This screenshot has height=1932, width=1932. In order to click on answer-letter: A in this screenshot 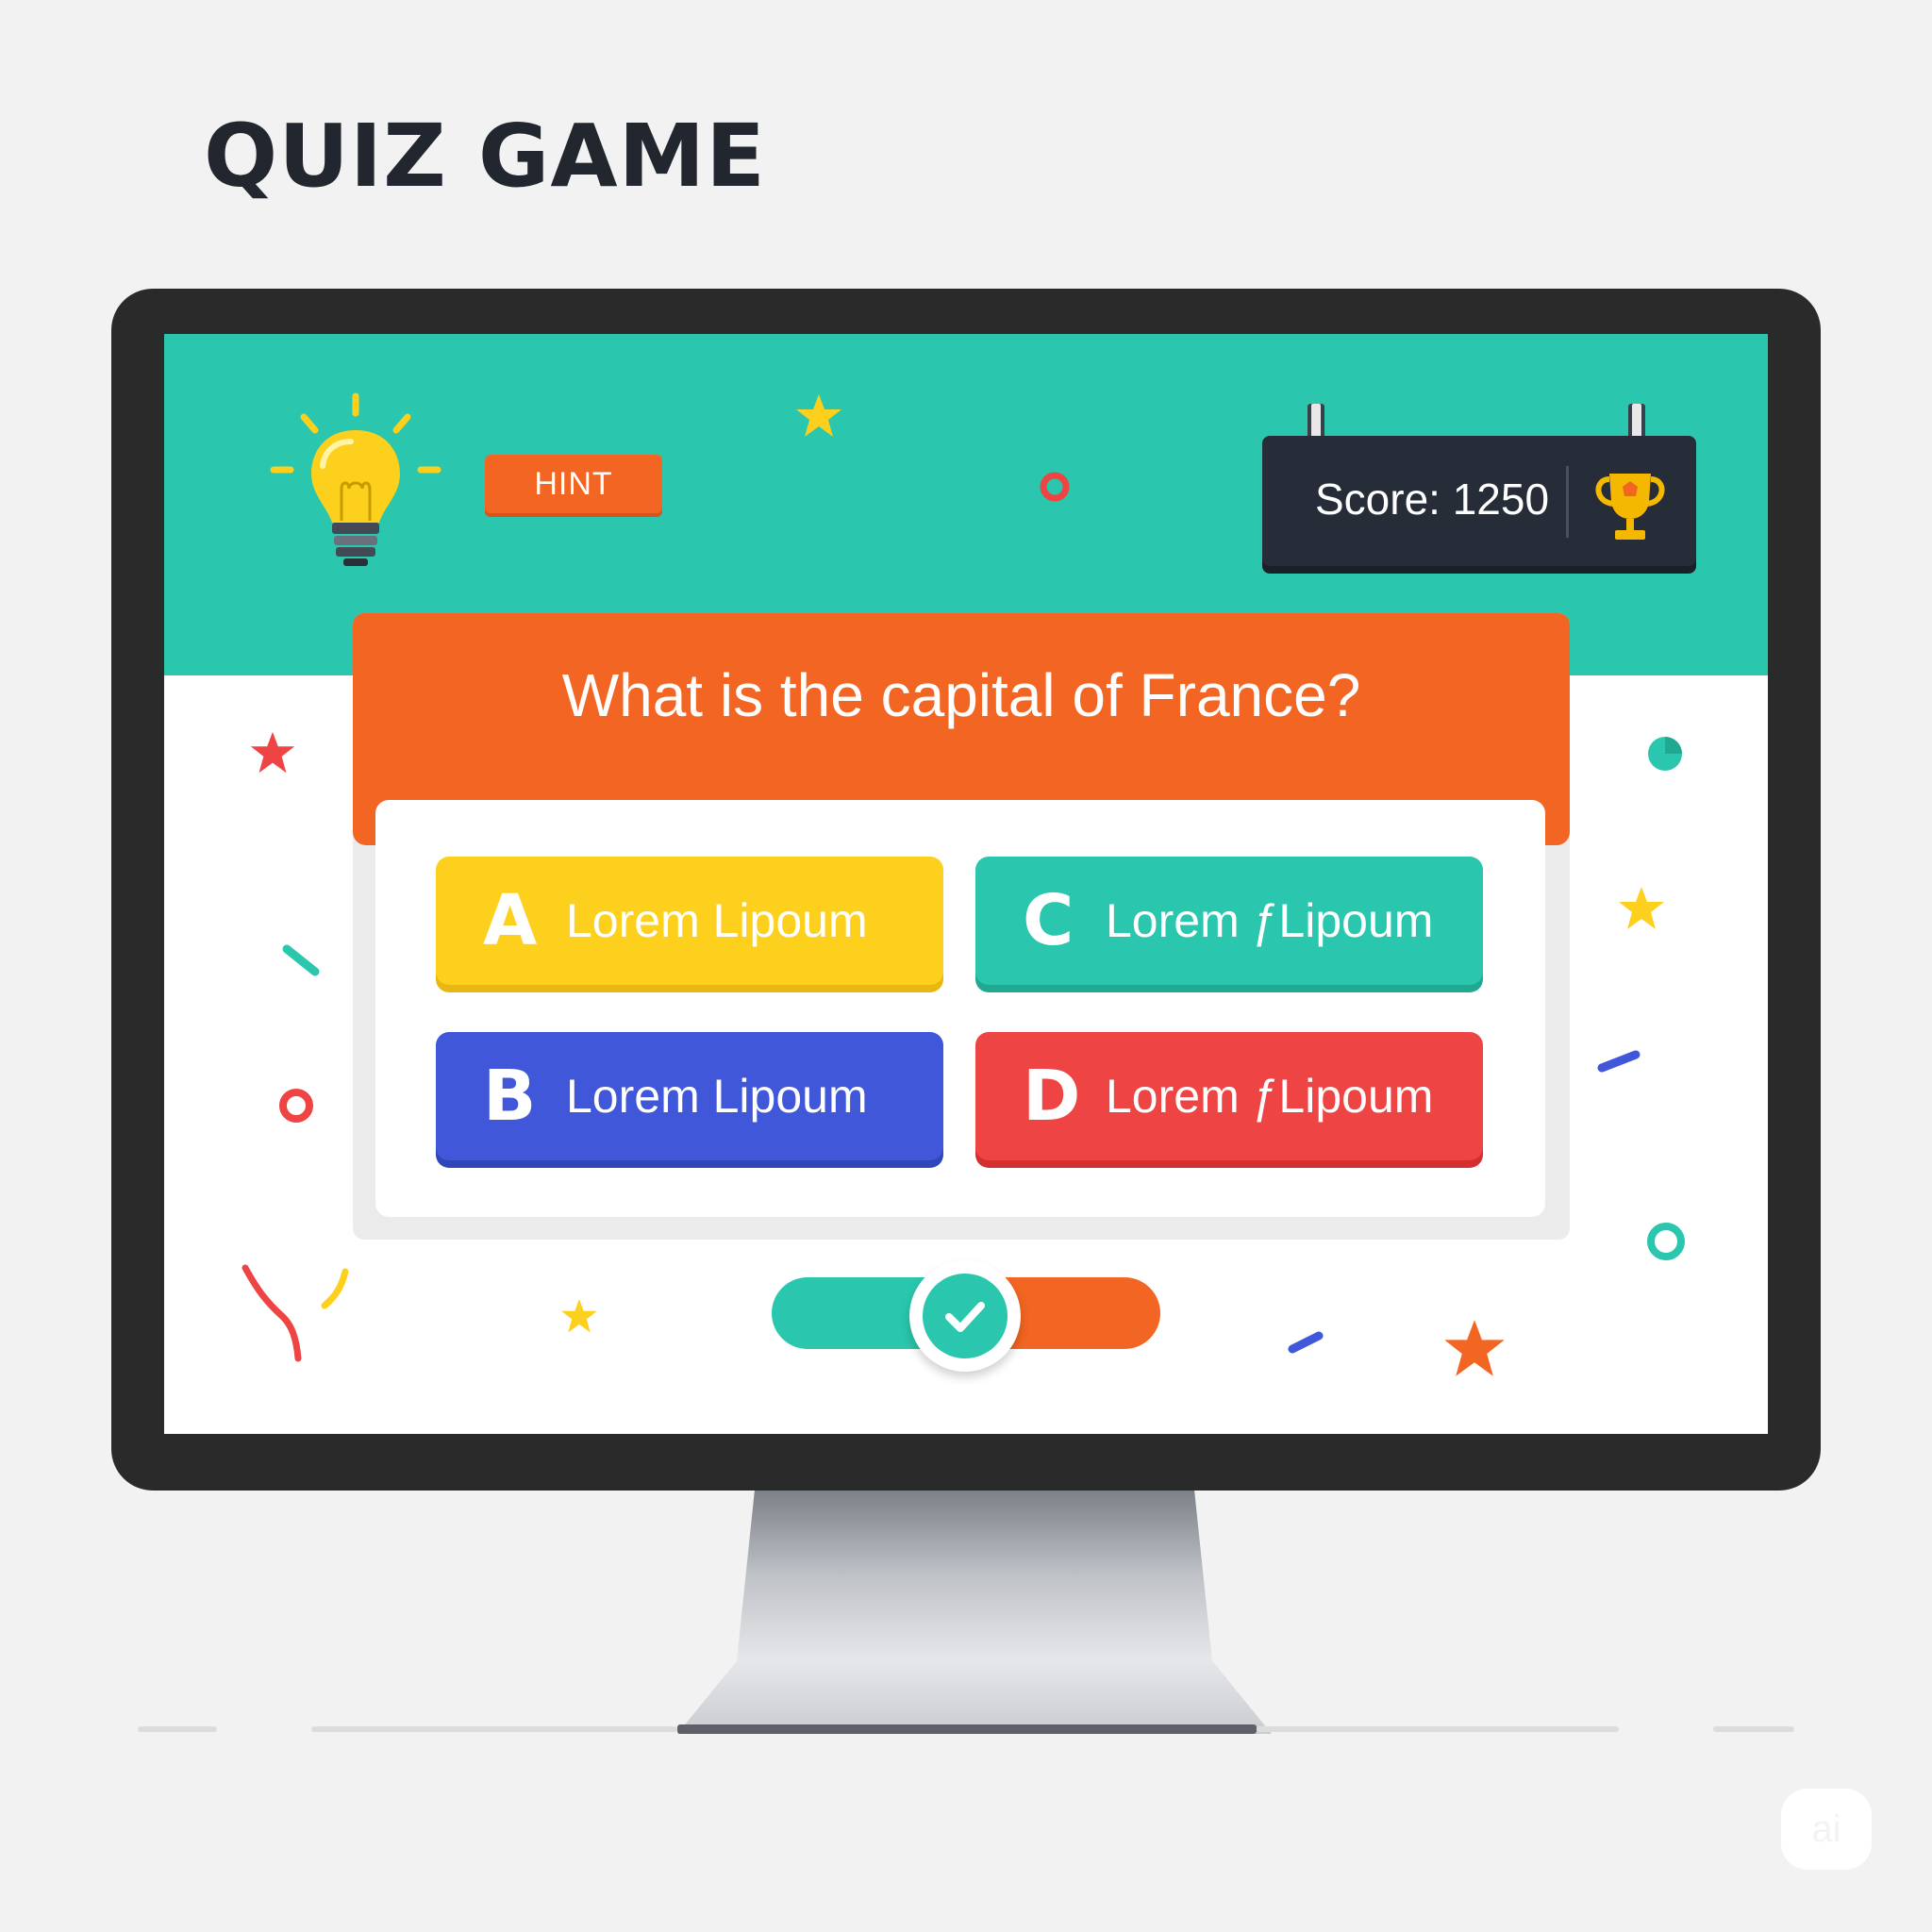, I will do `click(511, 921)`.